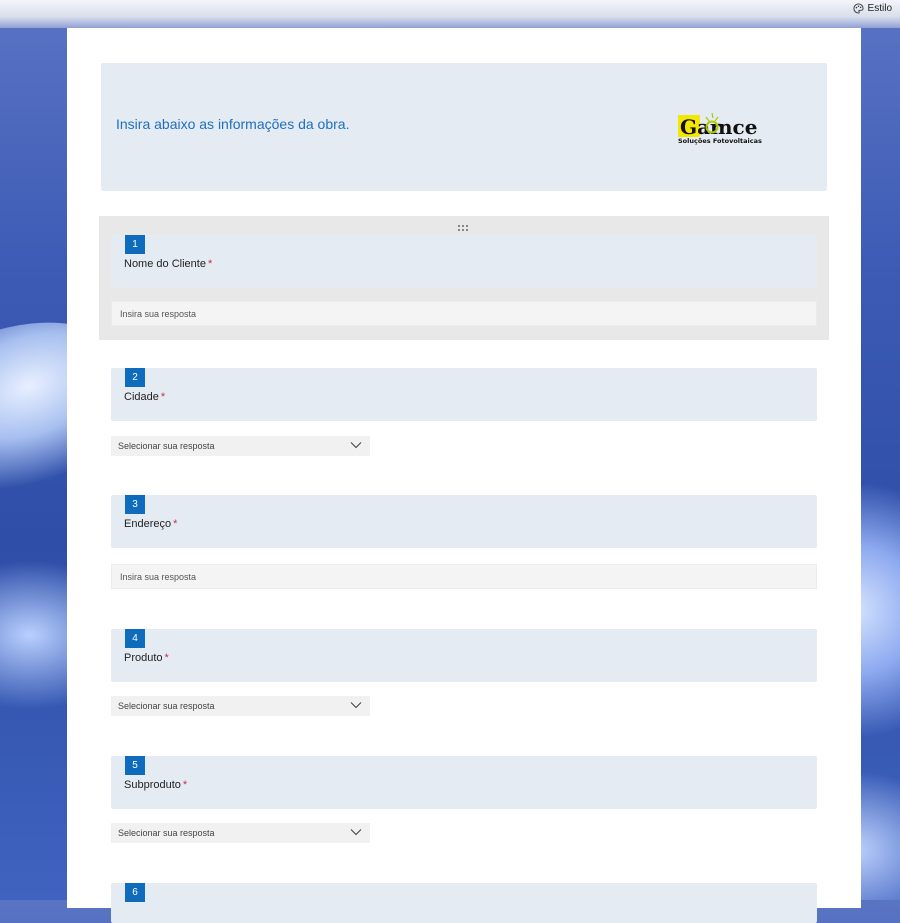  What do you see at coordinates (879, 8) in the screenshot?
I see `style-button-label: Estilo` at bounding box center [879, 8].